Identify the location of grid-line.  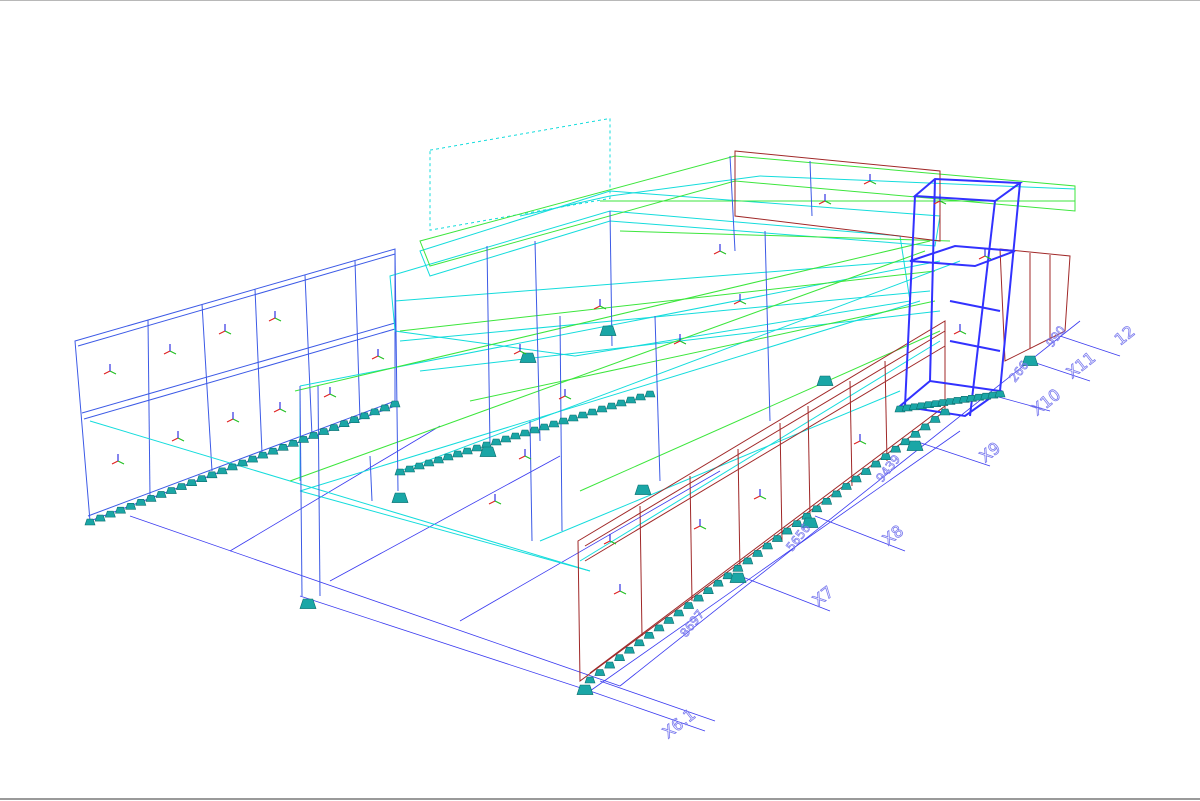
(445, 518).